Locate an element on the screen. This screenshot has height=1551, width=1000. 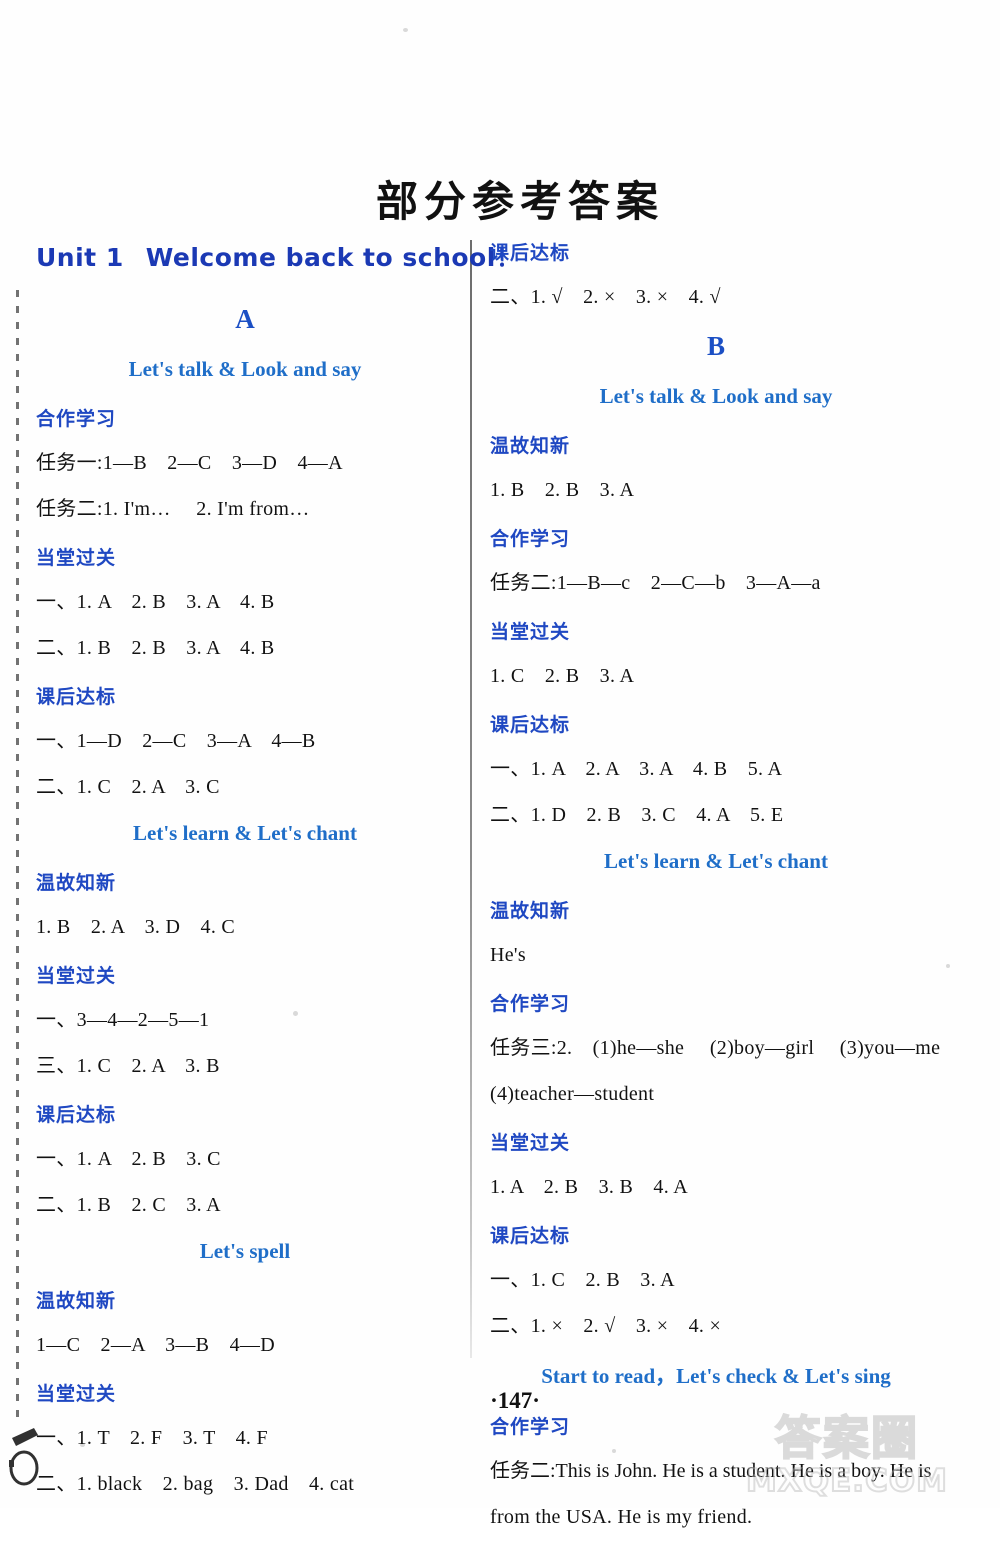
answer-line: (4)teacher—student is located at coordinates (572, 1094).